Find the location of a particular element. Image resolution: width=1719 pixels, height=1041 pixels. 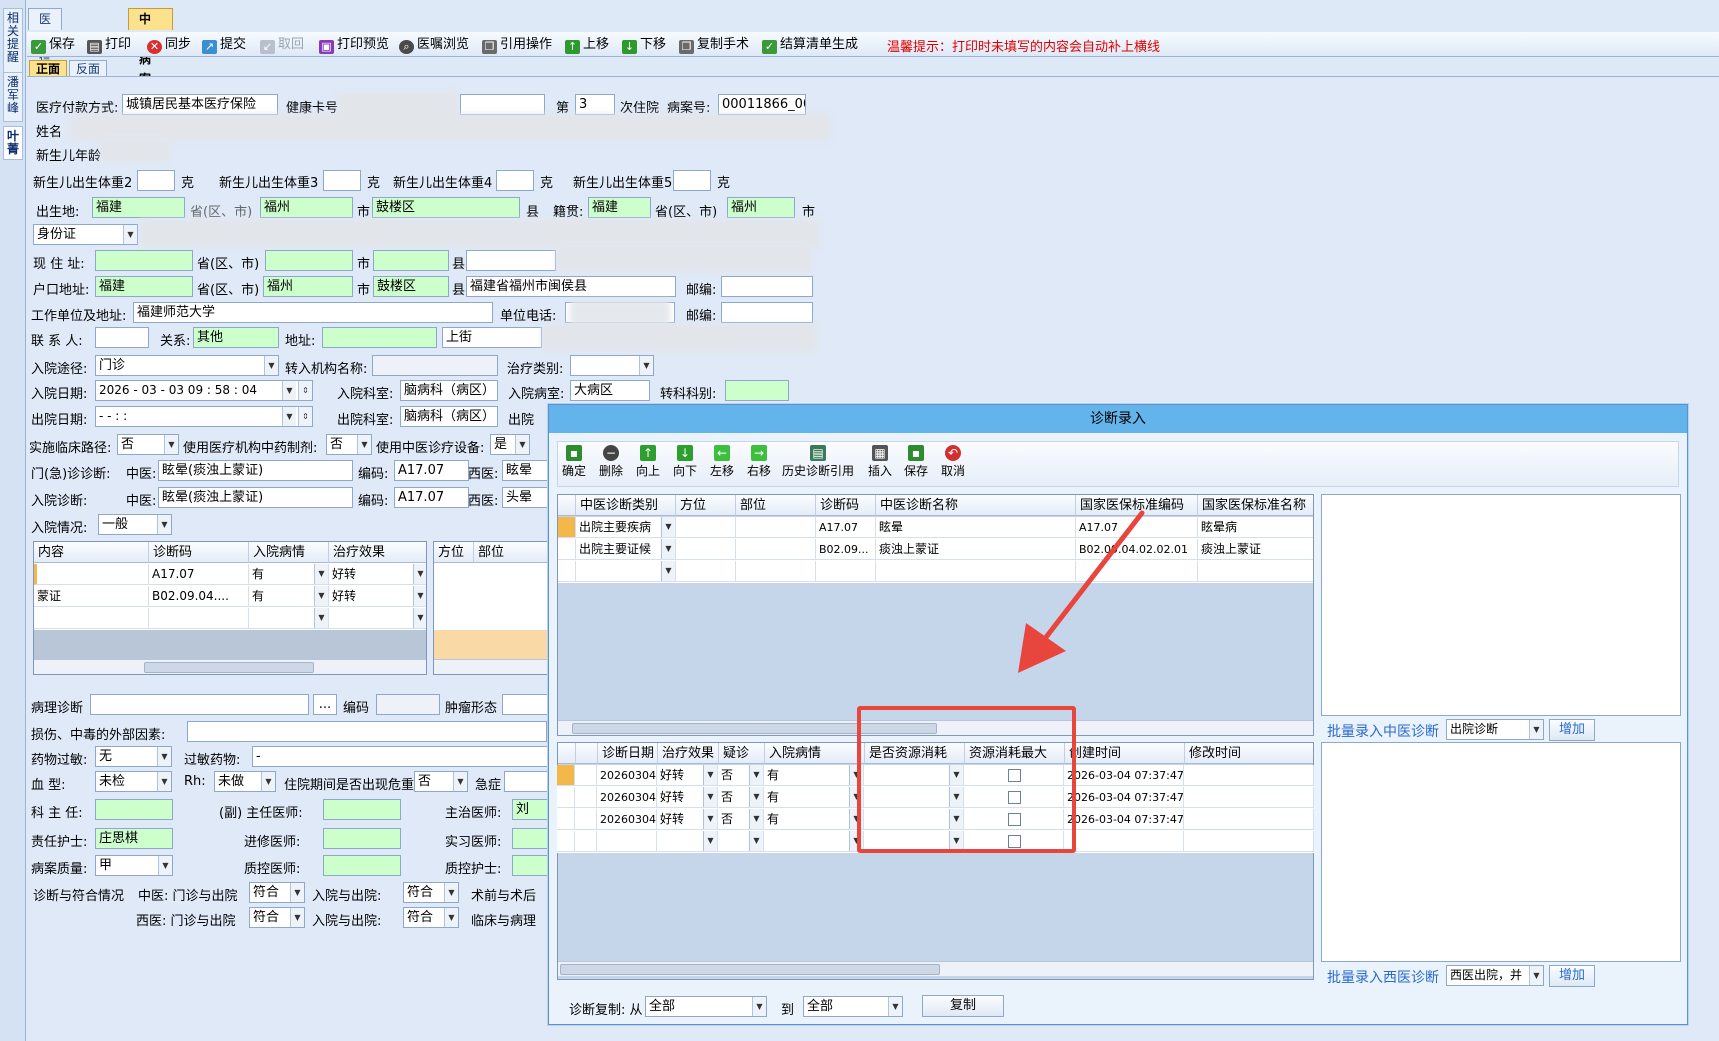

birth-city-field: 福州 is located at coordinates (306, 207).